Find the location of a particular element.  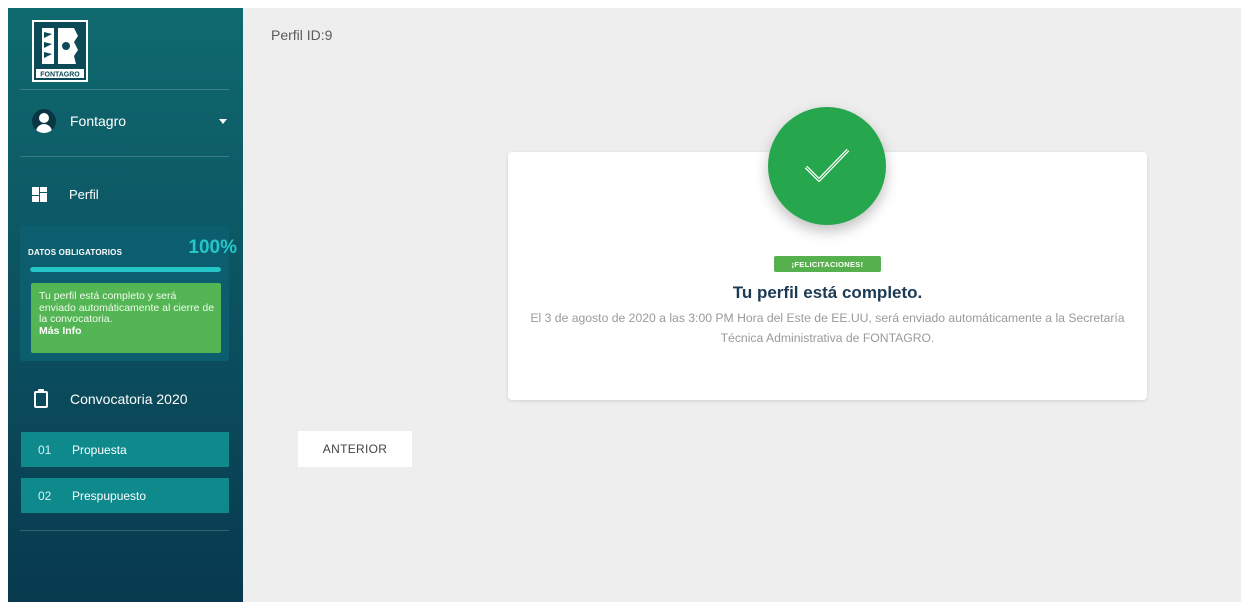

completion-progress-bar is located at coordinates (125, 269).